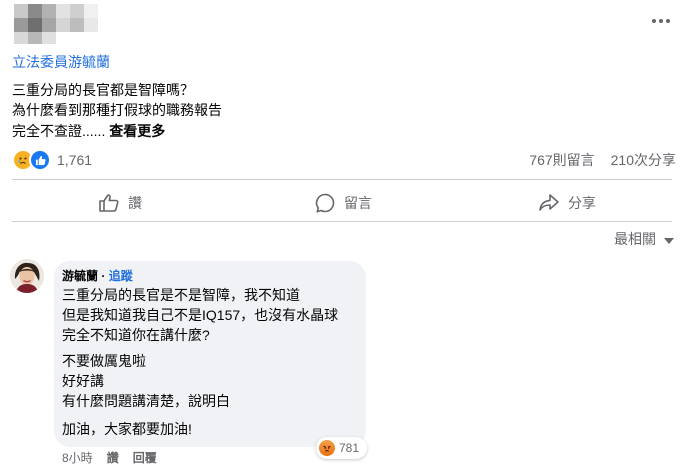 The height and width of the screenshot is (469, 684). I want to click on post-author-link: 立法委員游毓蘭, so click(61, 62).